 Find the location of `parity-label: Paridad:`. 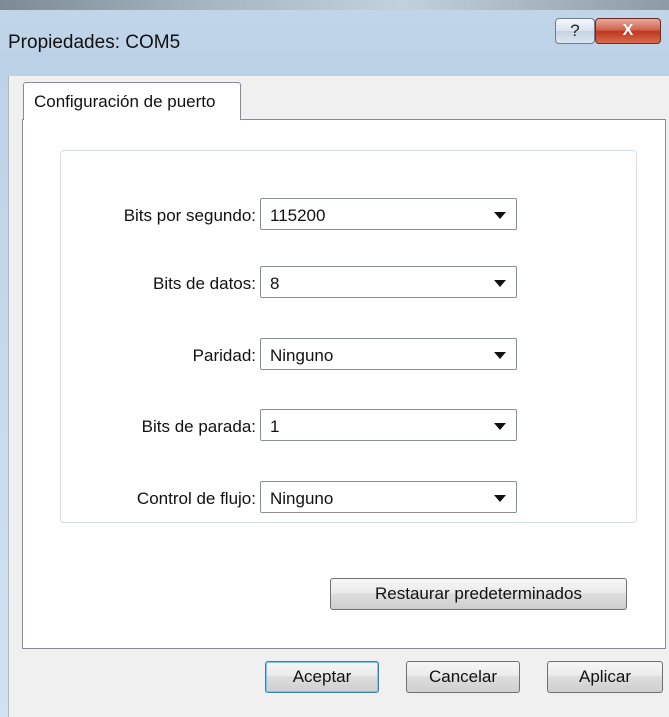

parity-label: Paridad: is located at coordinates (224, 355).